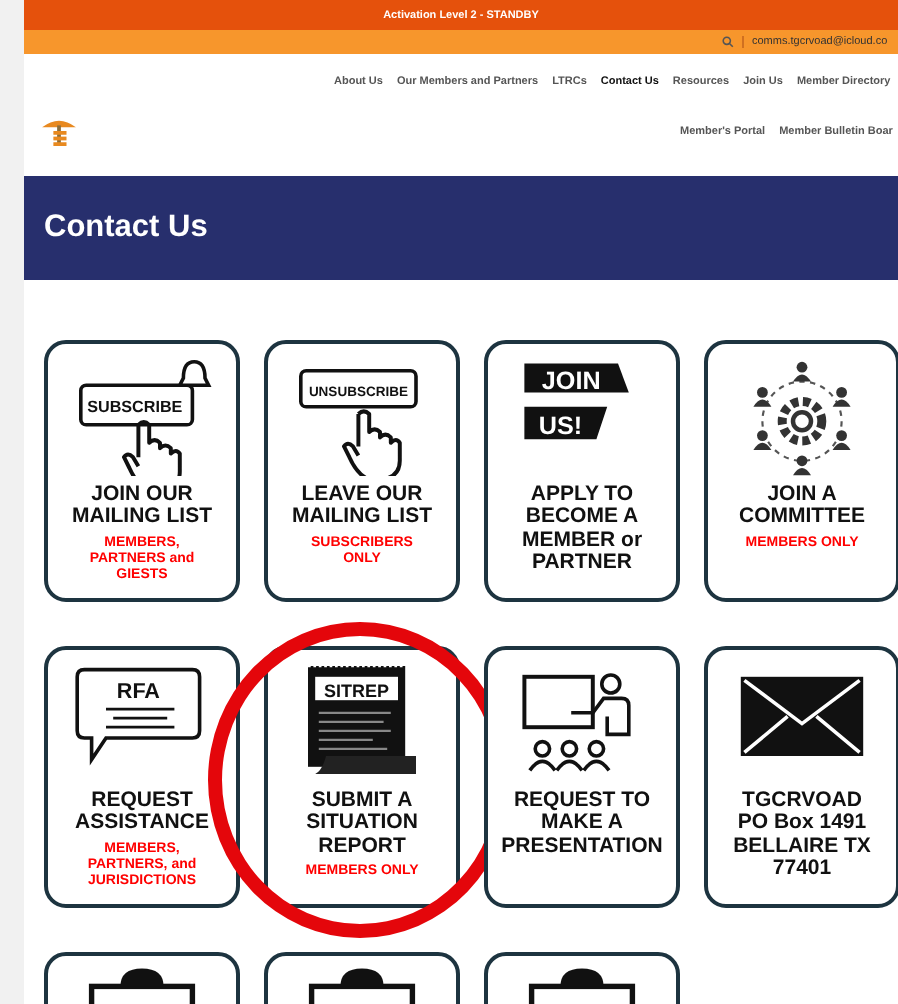  I want to click on icon-label: JOIN, so click(571, 380).